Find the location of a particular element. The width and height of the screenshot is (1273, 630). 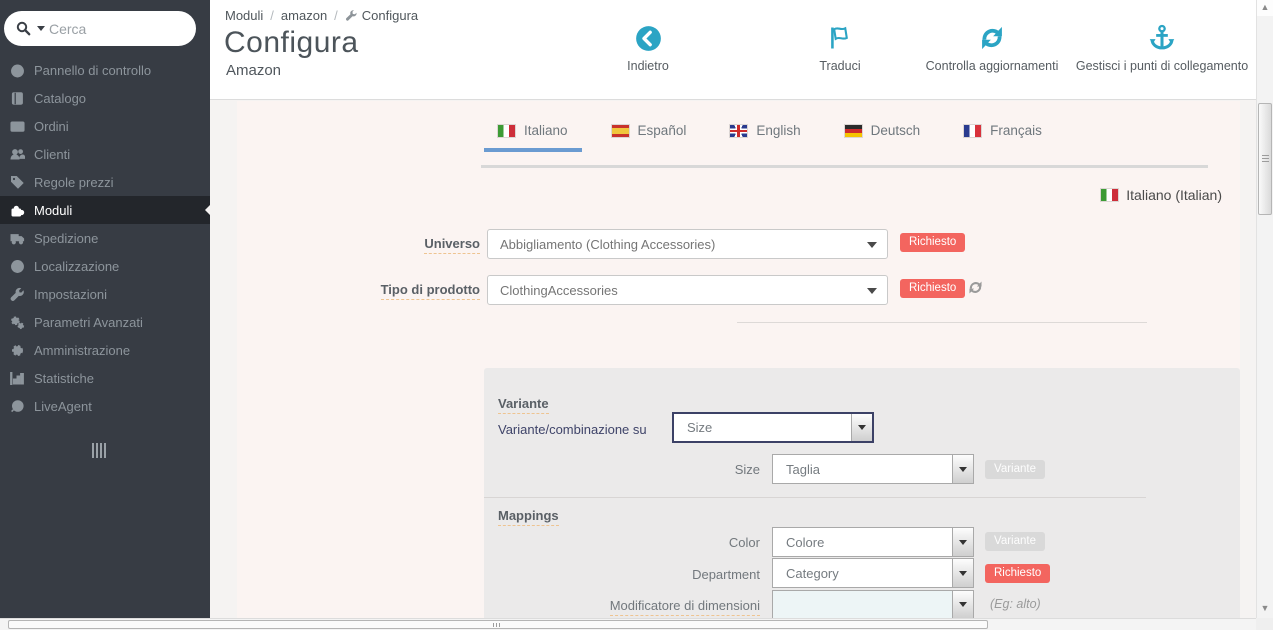

scroll-up-button: ▲ is located at coordinates (1265, 8).